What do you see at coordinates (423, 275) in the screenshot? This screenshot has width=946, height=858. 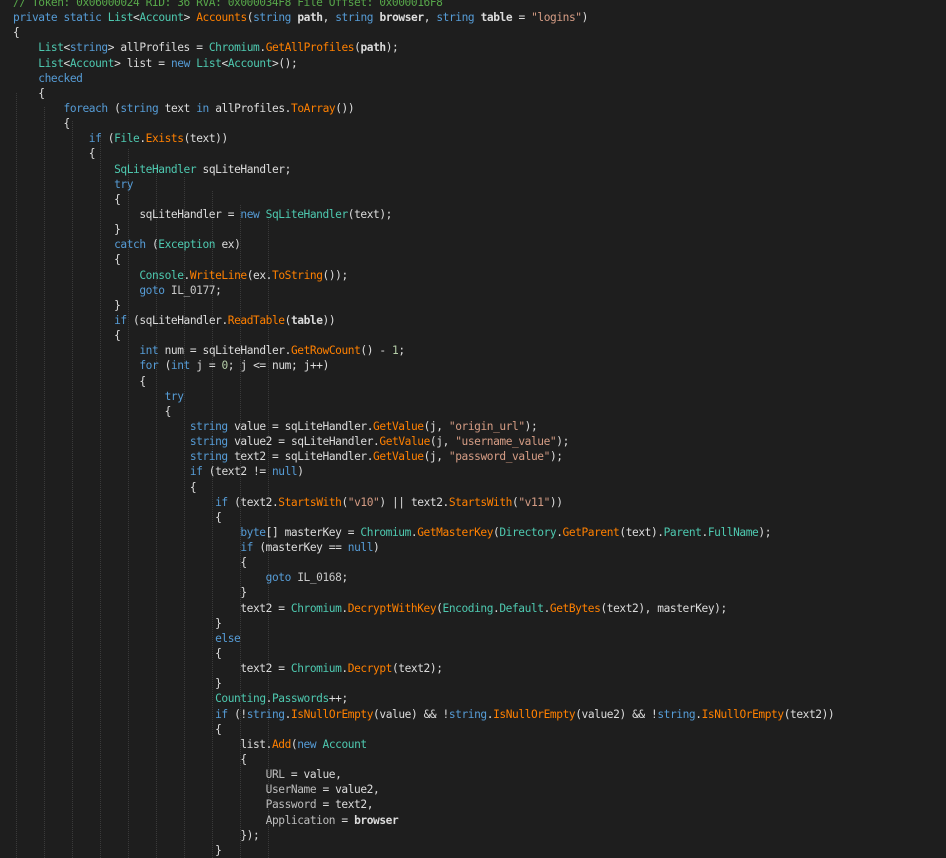 I see `code-line: Console.WriteLine(ex.ToString());` at bounding box center [423, 275].